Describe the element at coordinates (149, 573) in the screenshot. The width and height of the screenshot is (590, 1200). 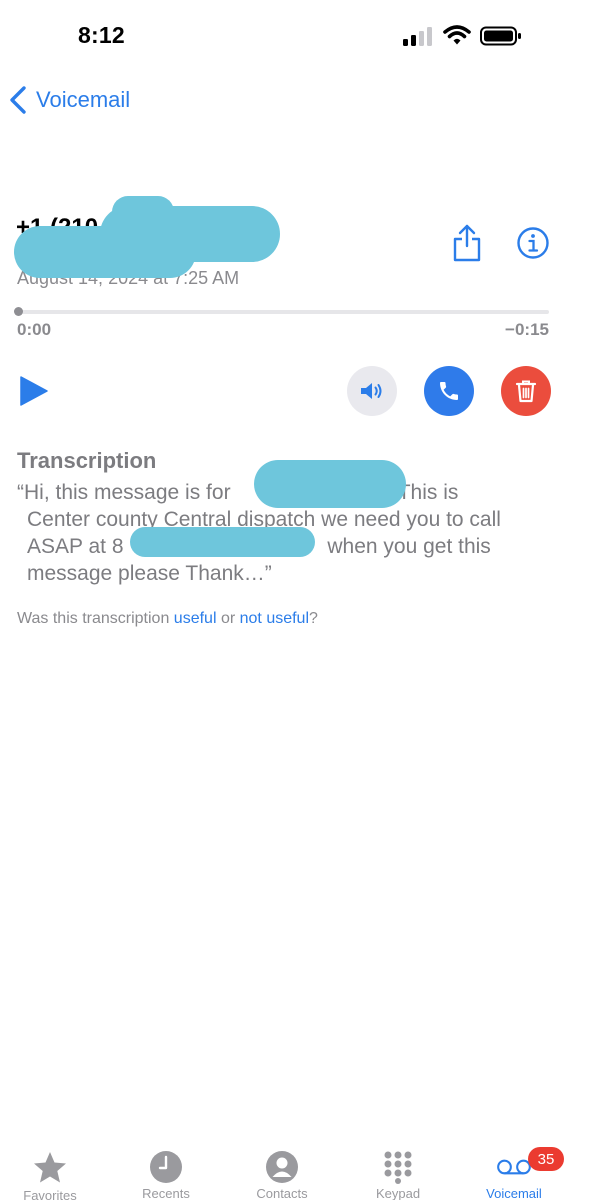
I see `transcription-line: message please Thank…”` at that location.